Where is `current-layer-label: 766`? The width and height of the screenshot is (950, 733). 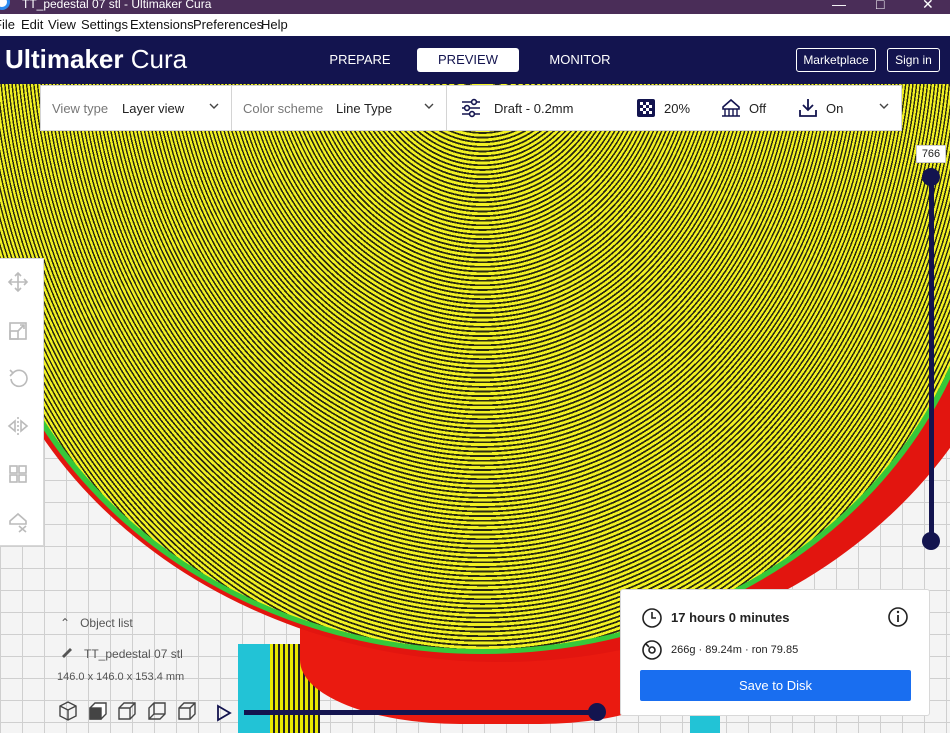 current-layer-label: 766 is located at coordinates (931, 154).